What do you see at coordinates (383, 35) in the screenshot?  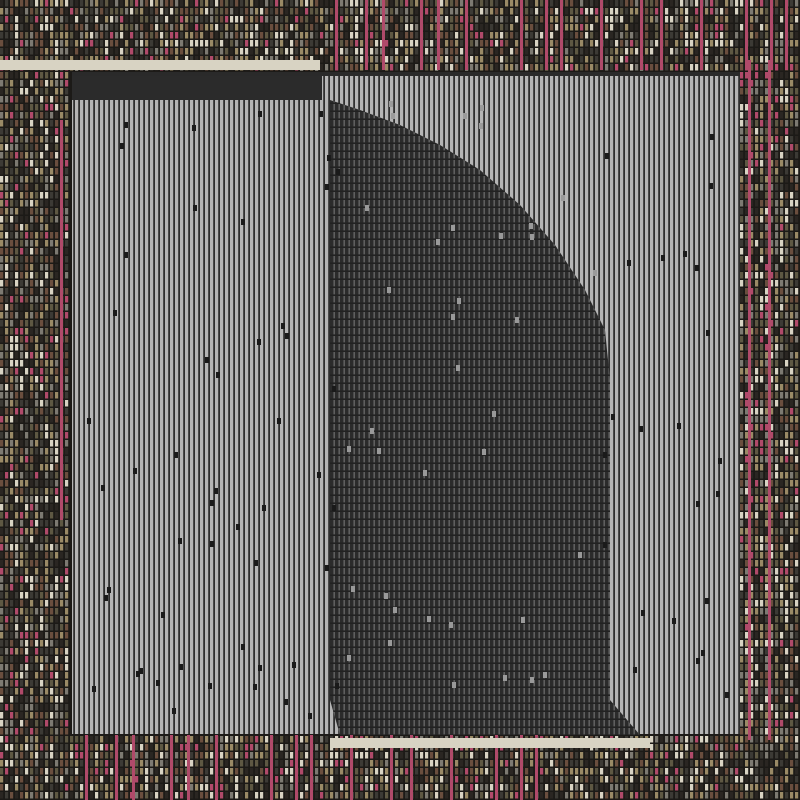 I see `frame-pink-stripe` at bounding box center [383, 35].